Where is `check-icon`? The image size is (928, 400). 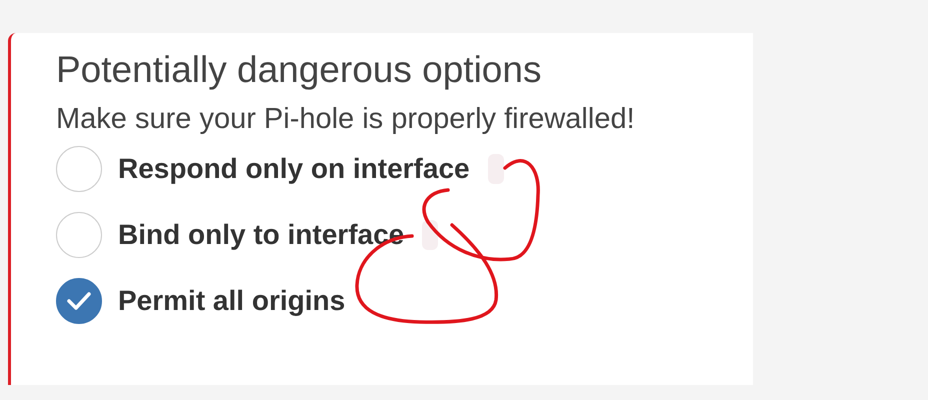 check-icon is located at coordinates (79, 301).